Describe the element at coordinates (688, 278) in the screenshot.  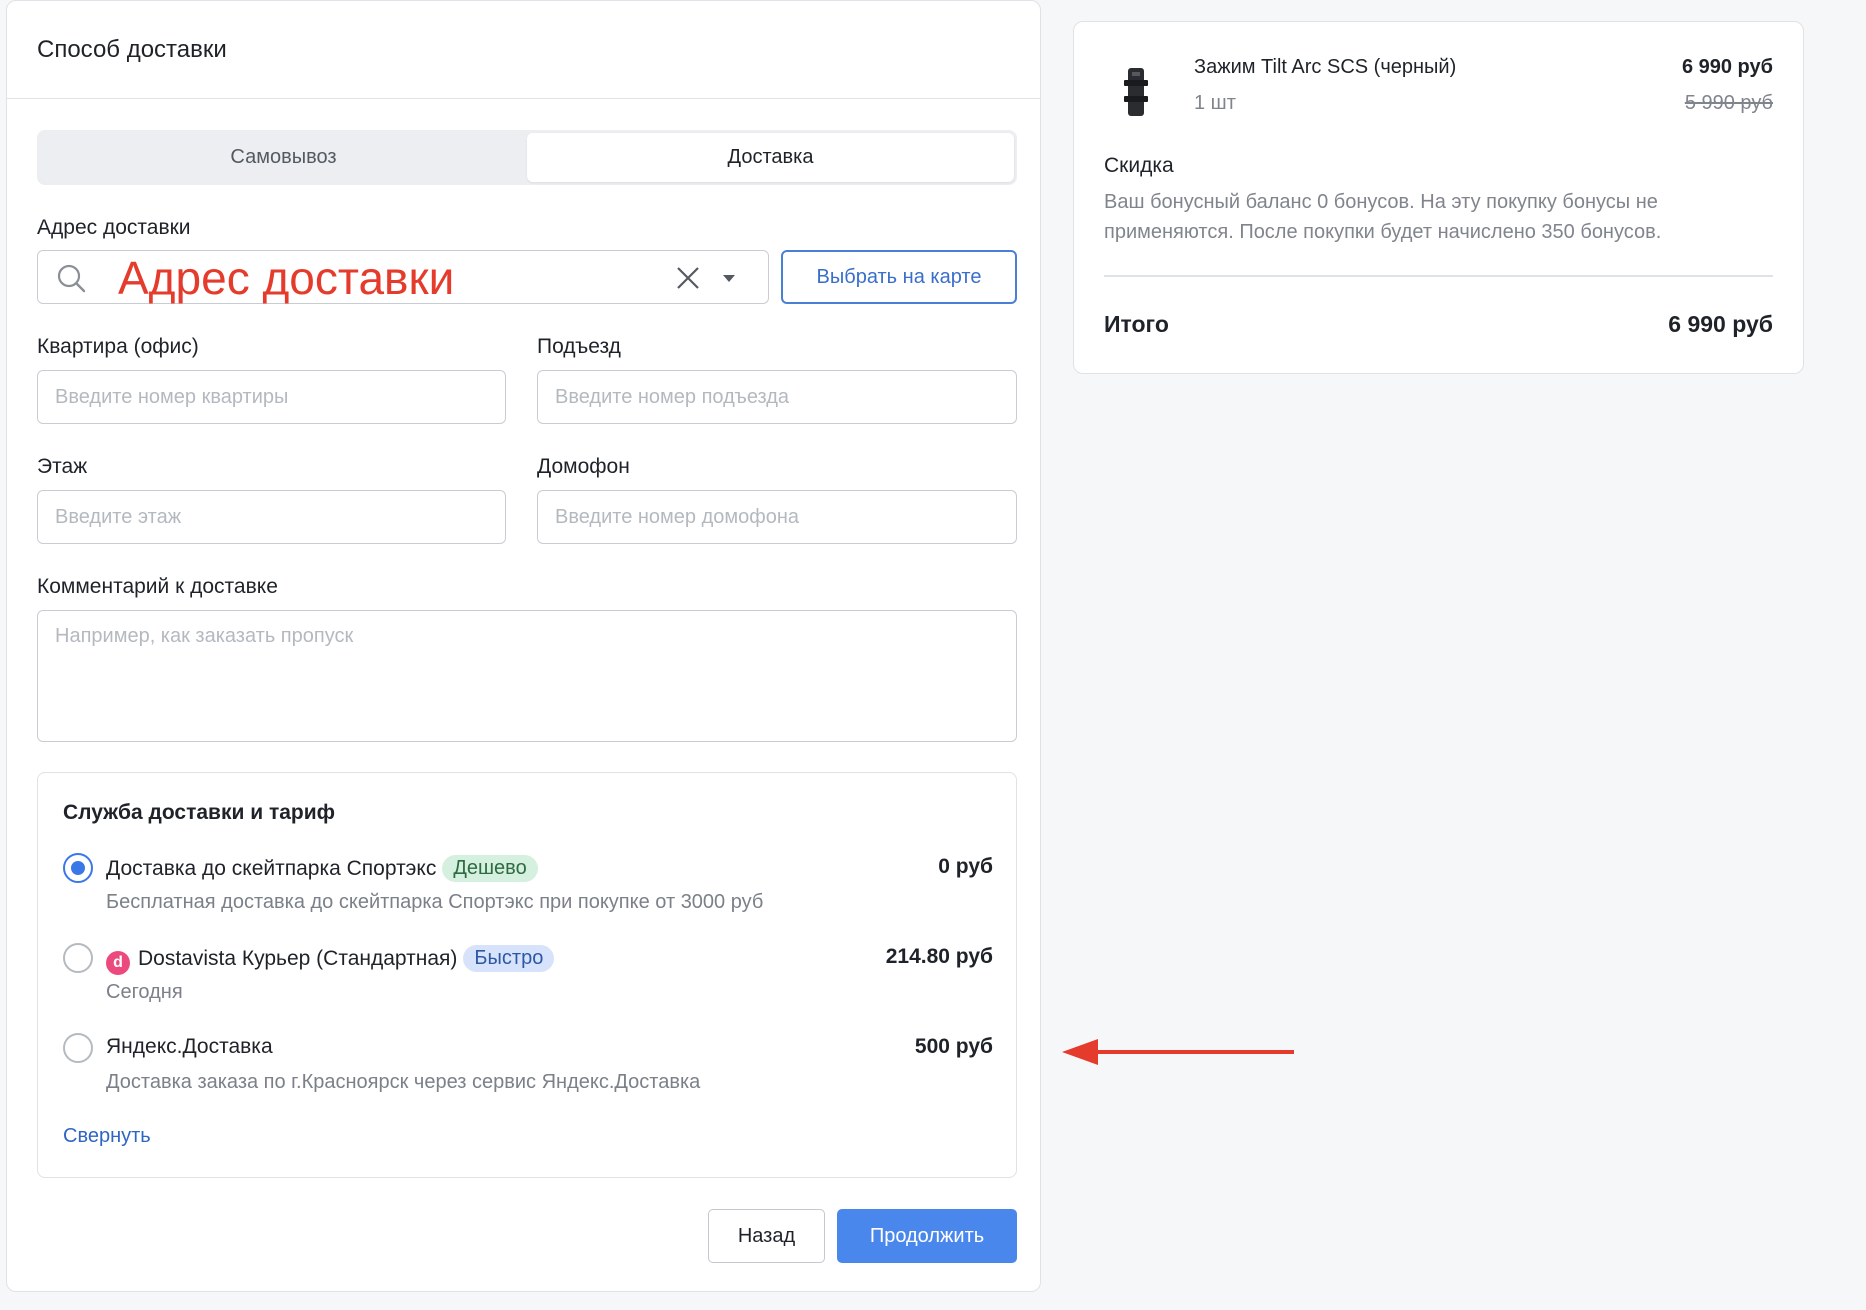
I see `close-icon` at that location.